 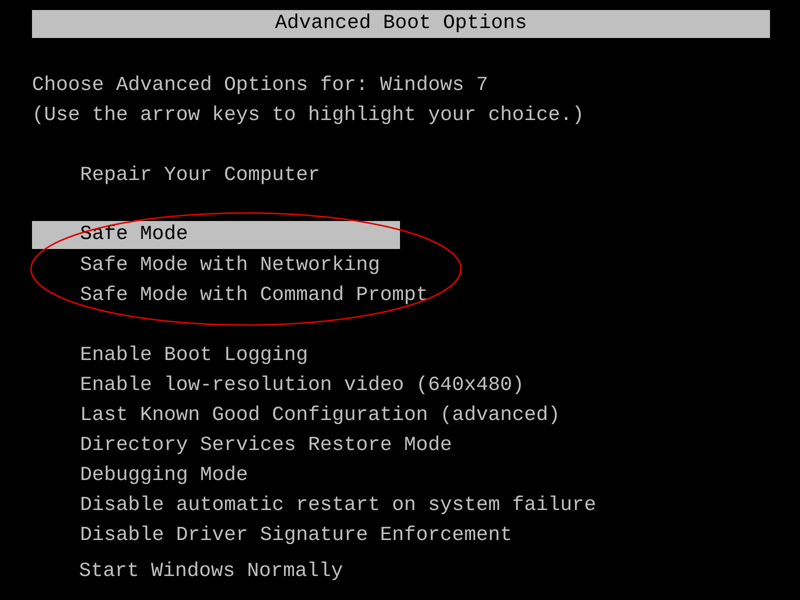 What do you see at coordinates (309, 116) in the screenshot?
I see `prompt-text: (Use the arrow keys to highlight your choice.)` at bounding box center [309, 116].